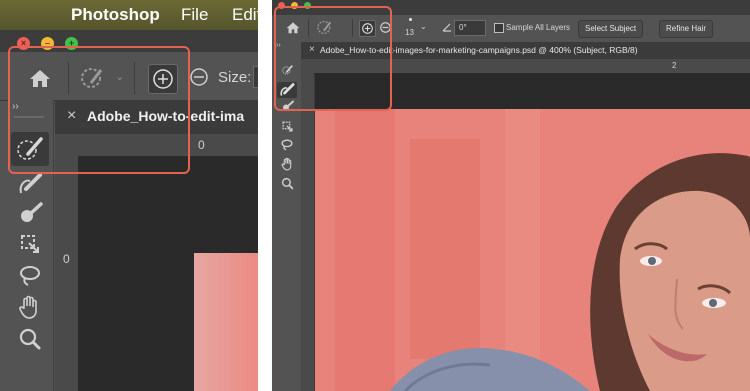  What do you see at coordinates (538, 27) in the screenshot?
I see `sample-all-layers-label: Sample All Layers` at bounding box center [538, 27].